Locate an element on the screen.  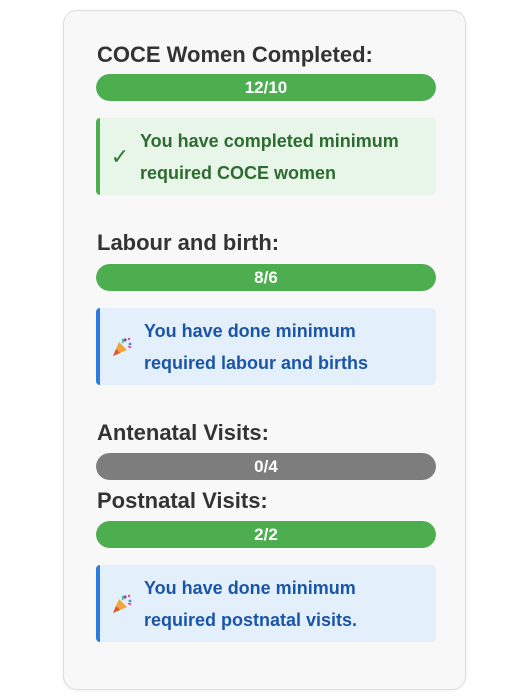
postnatal-visits-progress-text: 2/2 is located at coordinates (266, 534).